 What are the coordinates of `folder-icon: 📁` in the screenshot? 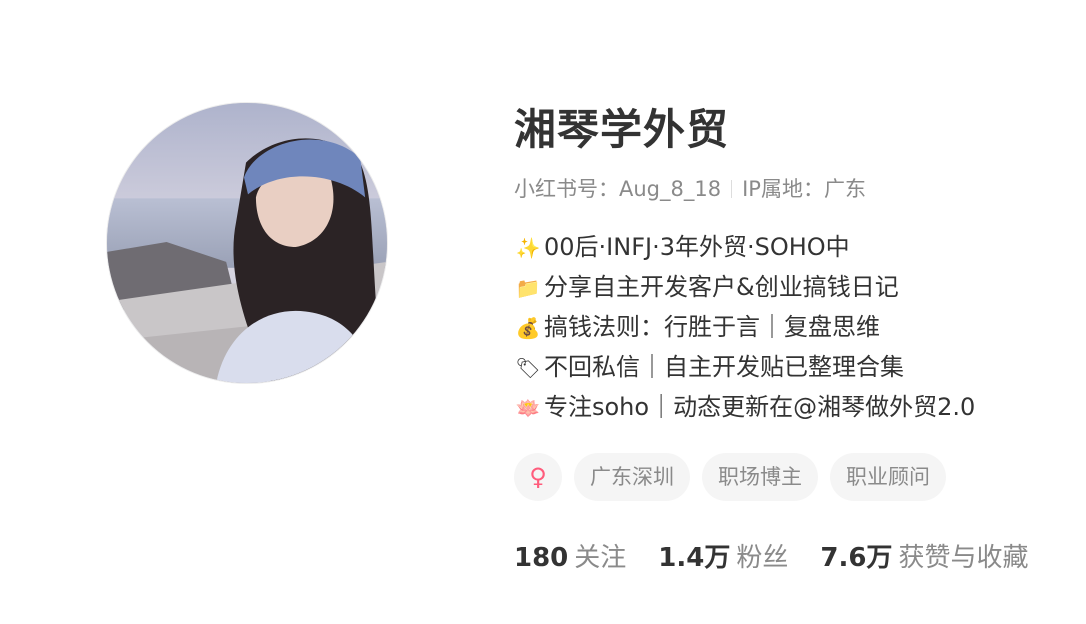 It's located at (528, 288).